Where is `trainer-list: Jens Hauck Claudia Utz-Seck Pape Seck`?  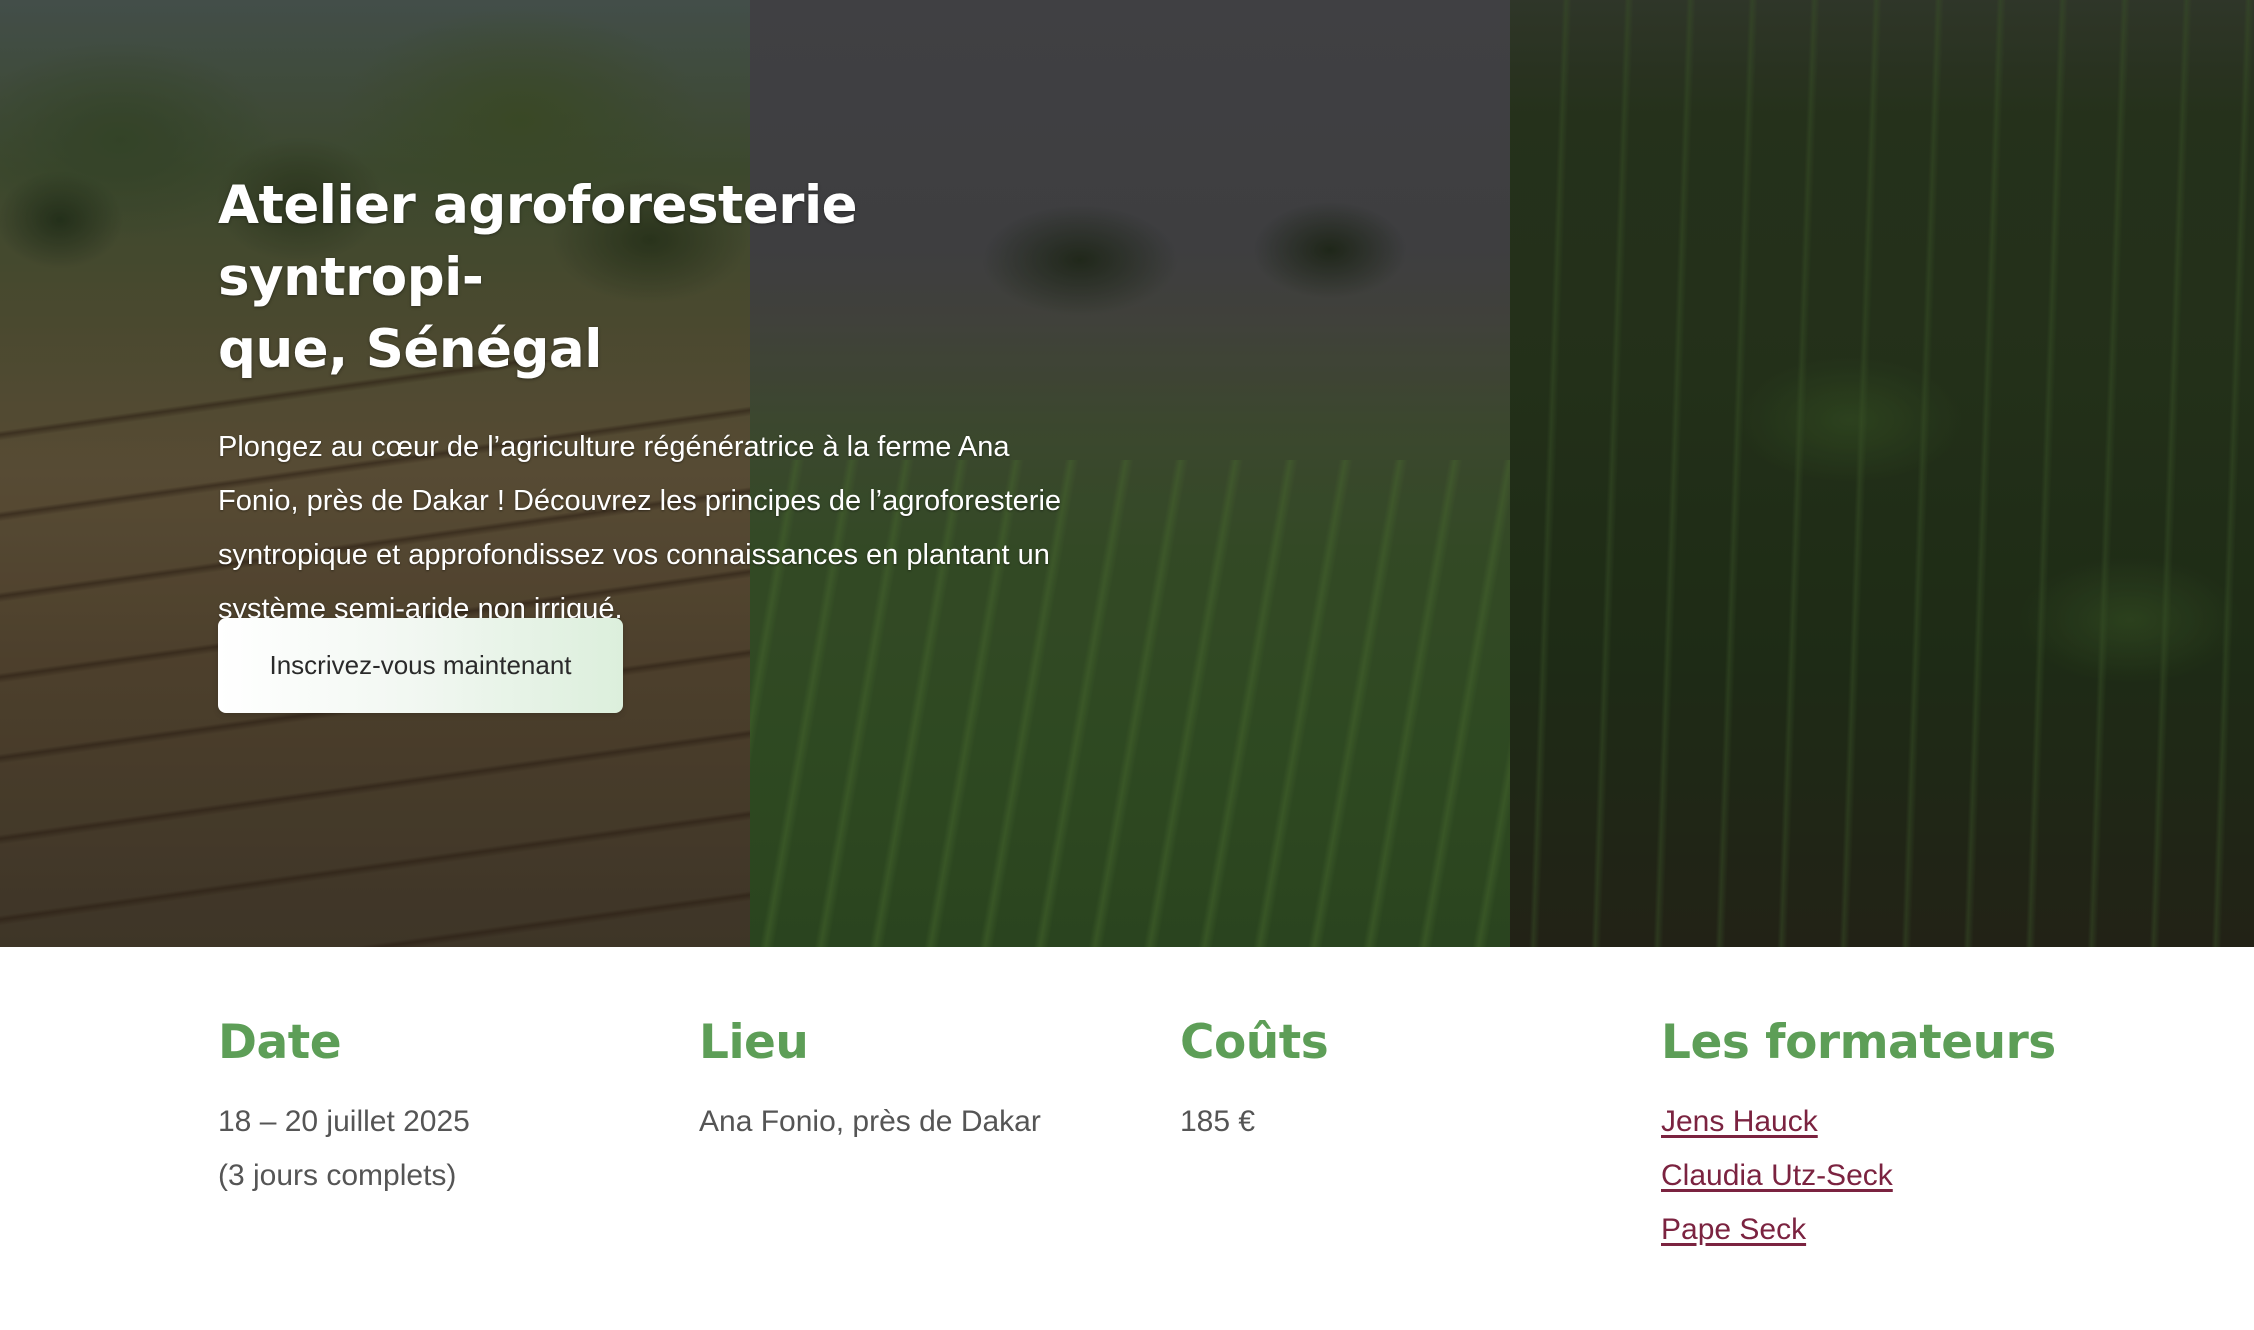 trainer-list: Jens Hauck Claudia Utz-Seck Pape Seck is located at coordinates (1891, 1176).